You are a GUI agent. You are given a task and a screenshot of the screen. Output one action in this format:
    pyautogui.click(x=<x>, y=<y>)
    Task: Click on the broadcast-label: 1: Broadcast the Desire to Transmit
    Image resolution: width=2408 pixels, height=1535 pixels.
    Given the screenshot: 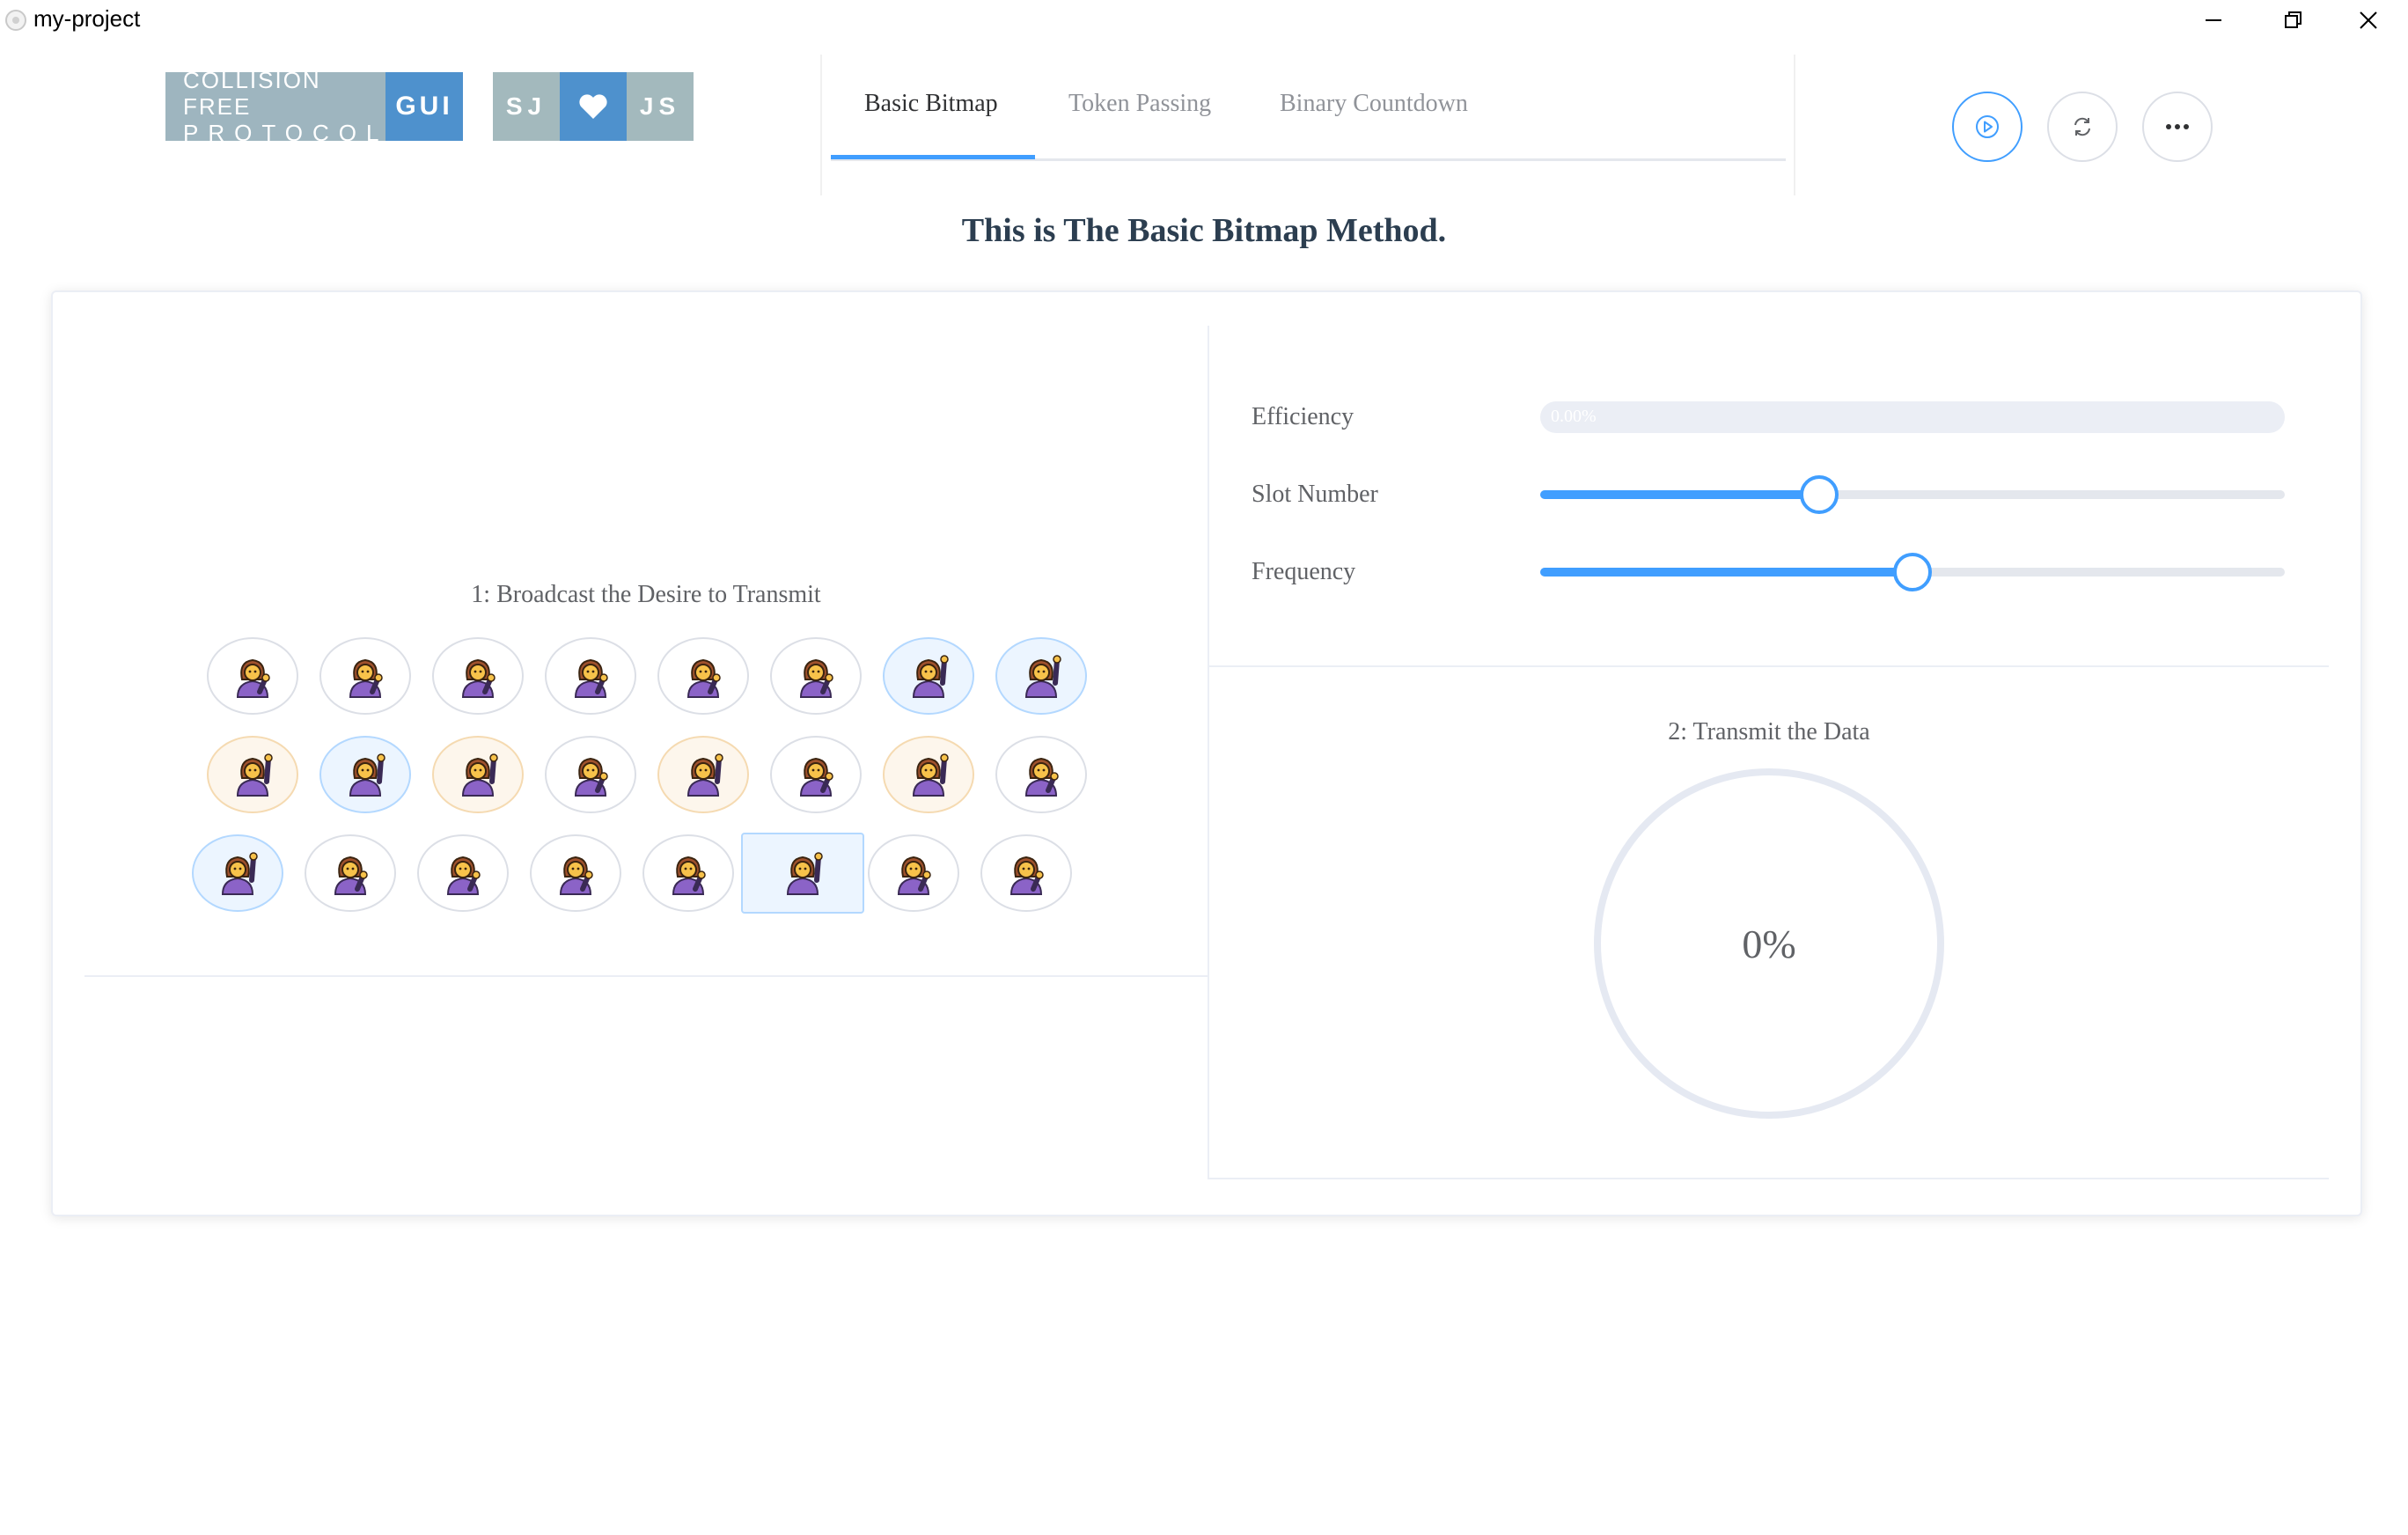 What is the action you would take?
    pyautogui.click(x=646, y=594)
    